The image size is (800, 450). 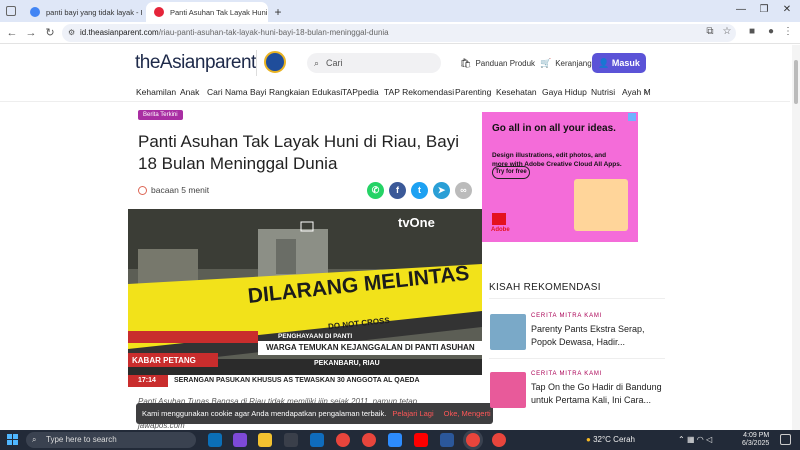 I want to click on clock-icon, so click(x=142, y=190).